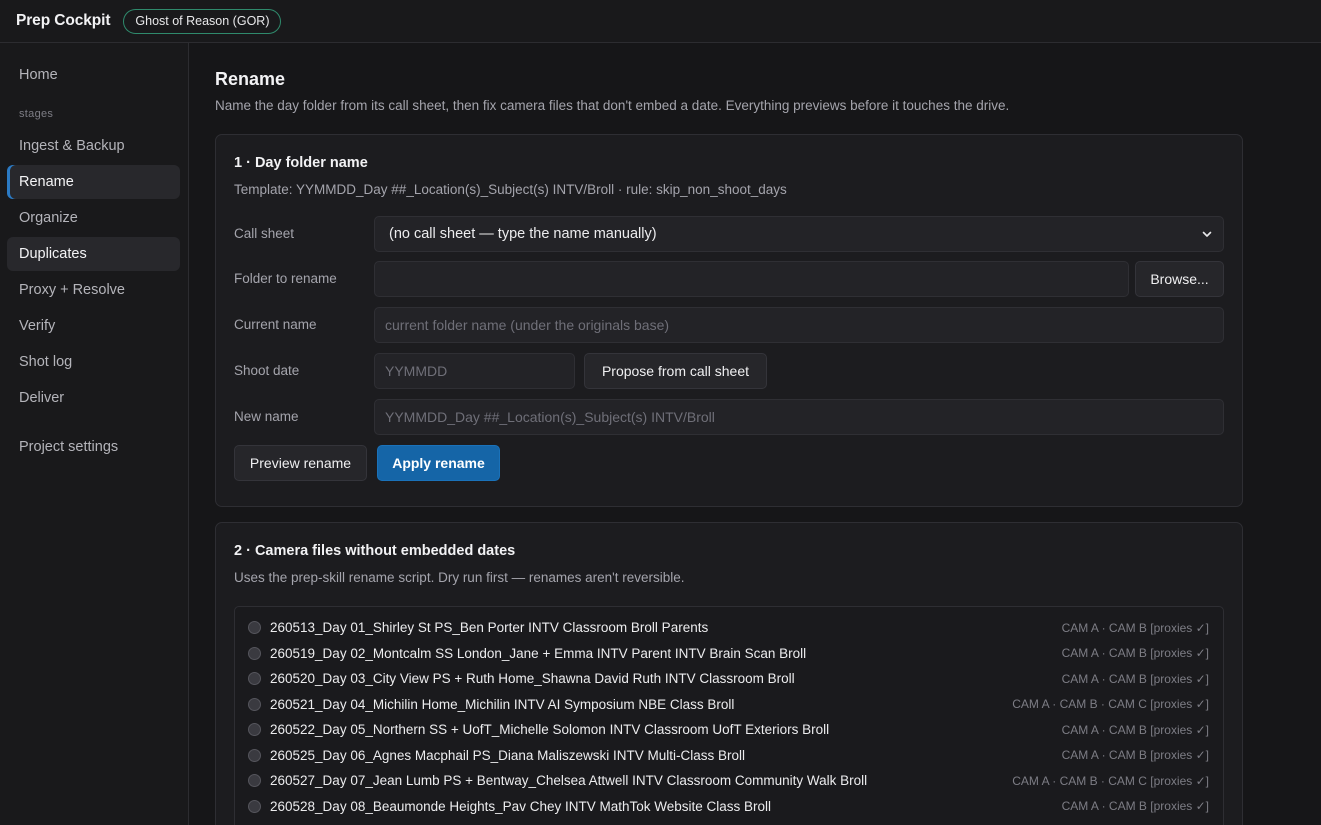 The width and height of the screenshot is (1321, 825). What do you see at coordinates (660, 21) in the screenshot?
I see `top-bar: Prep Cockpit Ghost of Reason (GOR)` at bounding box center [660, 21].